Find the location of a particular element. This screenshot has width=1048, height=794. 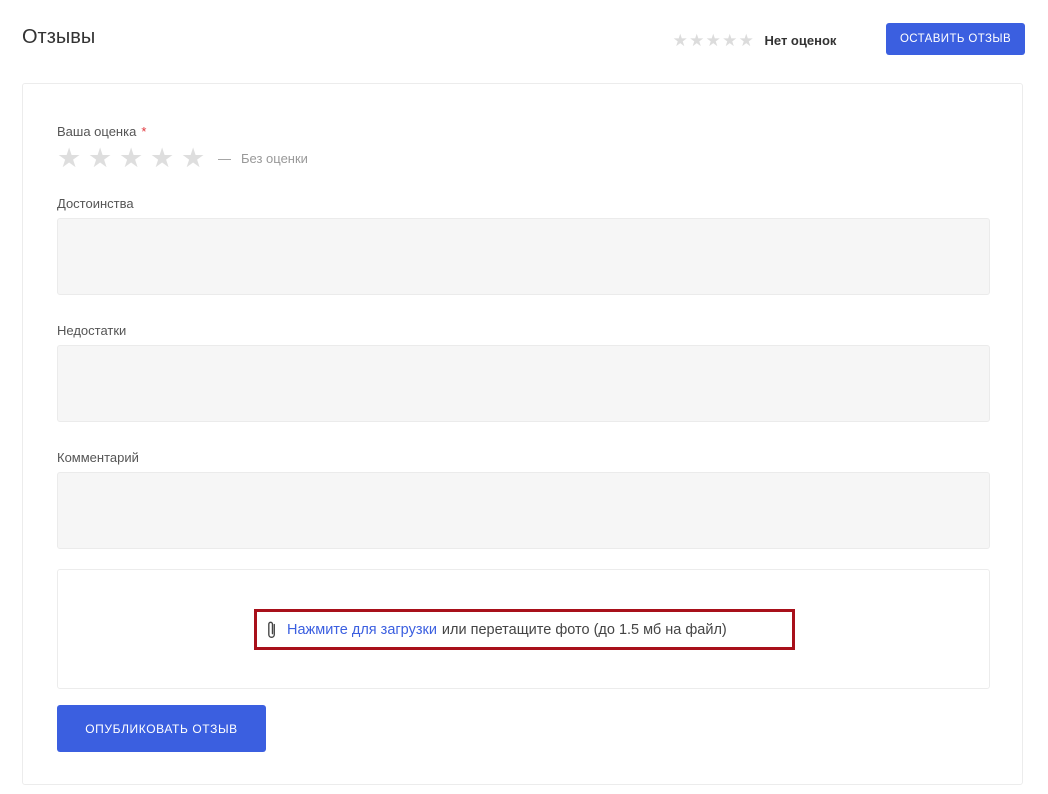

paperclip-icon is located at coordinates (271, 629).